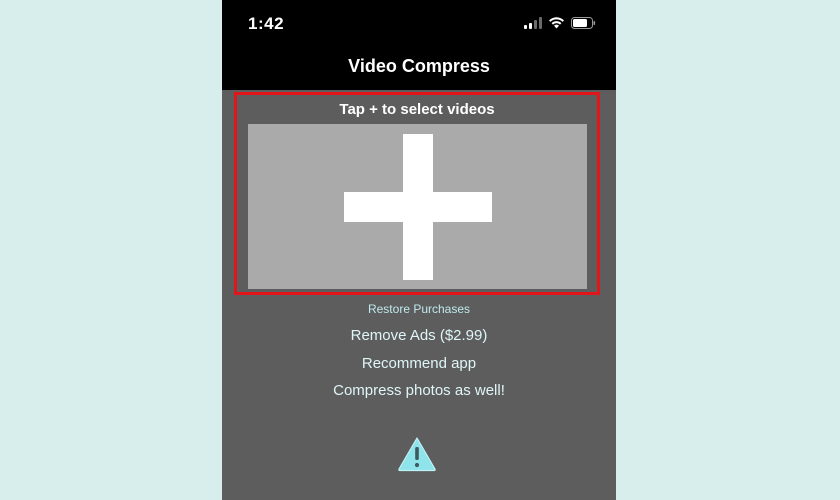  Describe the element at coordinates (556, 22) in the screenshot. I see `wifi-icon` at that location.